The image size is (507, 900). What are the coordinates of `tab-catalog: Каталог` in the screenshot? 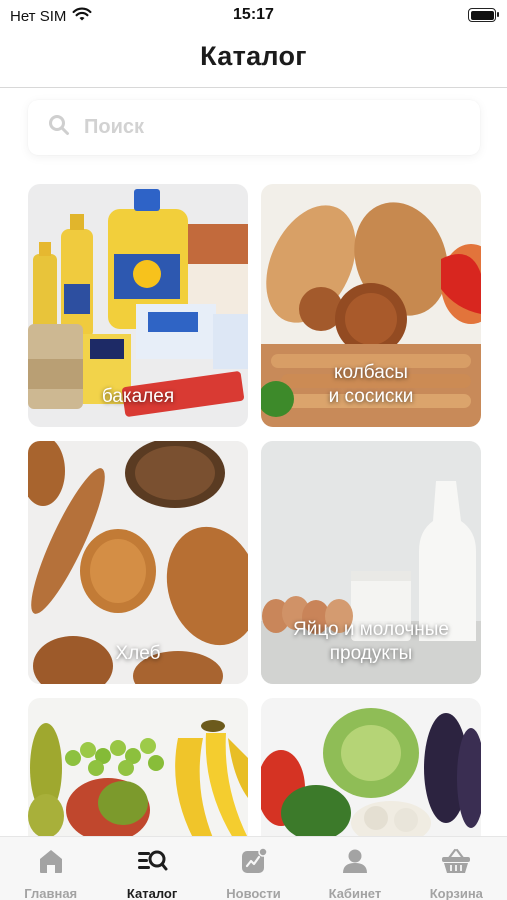 It's located at (151, 868).